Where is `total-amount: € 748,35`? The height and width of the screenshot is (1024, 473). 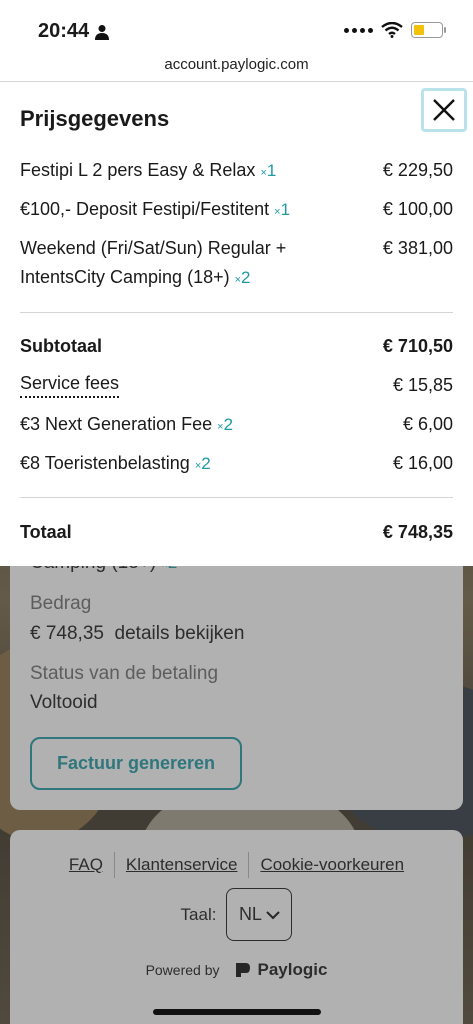 total-amount: € 748,35 is located at coordinates (417, 532).